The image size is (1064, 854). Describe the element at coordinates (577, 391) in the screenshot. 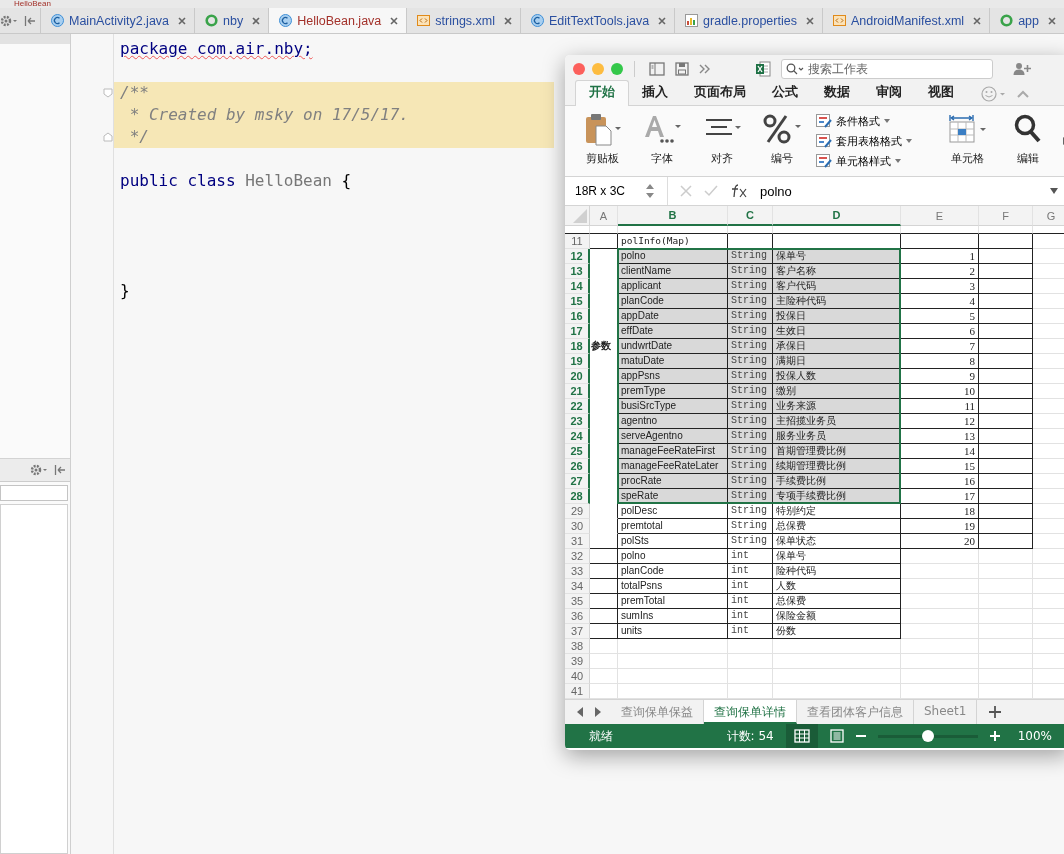

I see `row-number: 21` at that location.